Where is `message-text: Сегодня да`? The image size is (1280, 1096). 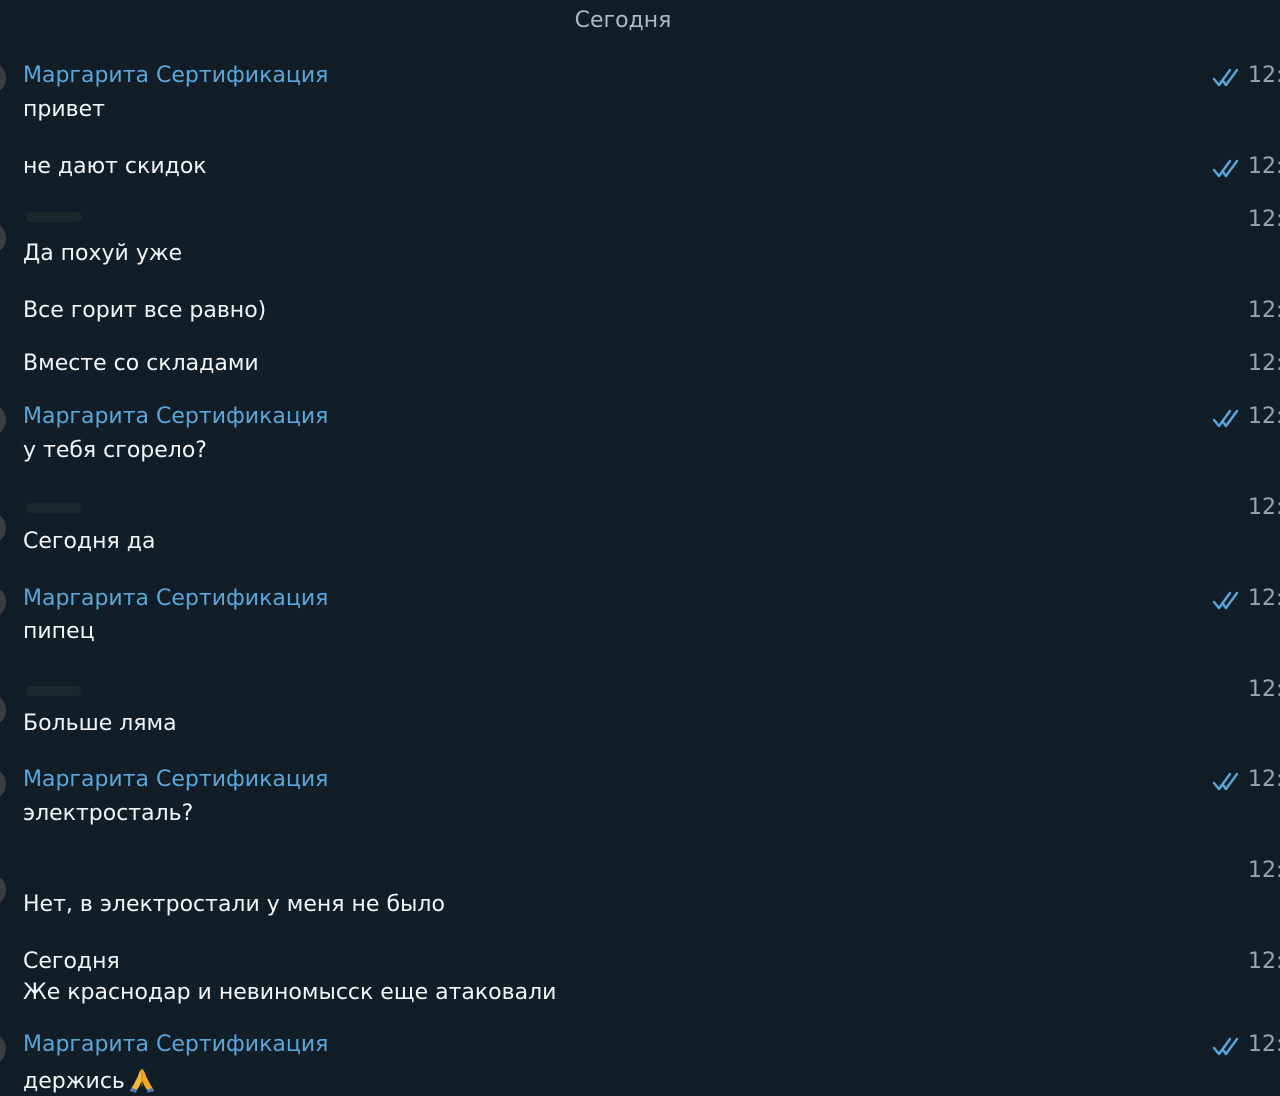
message-text: Сегодня да is located at coordinates (89, 541).